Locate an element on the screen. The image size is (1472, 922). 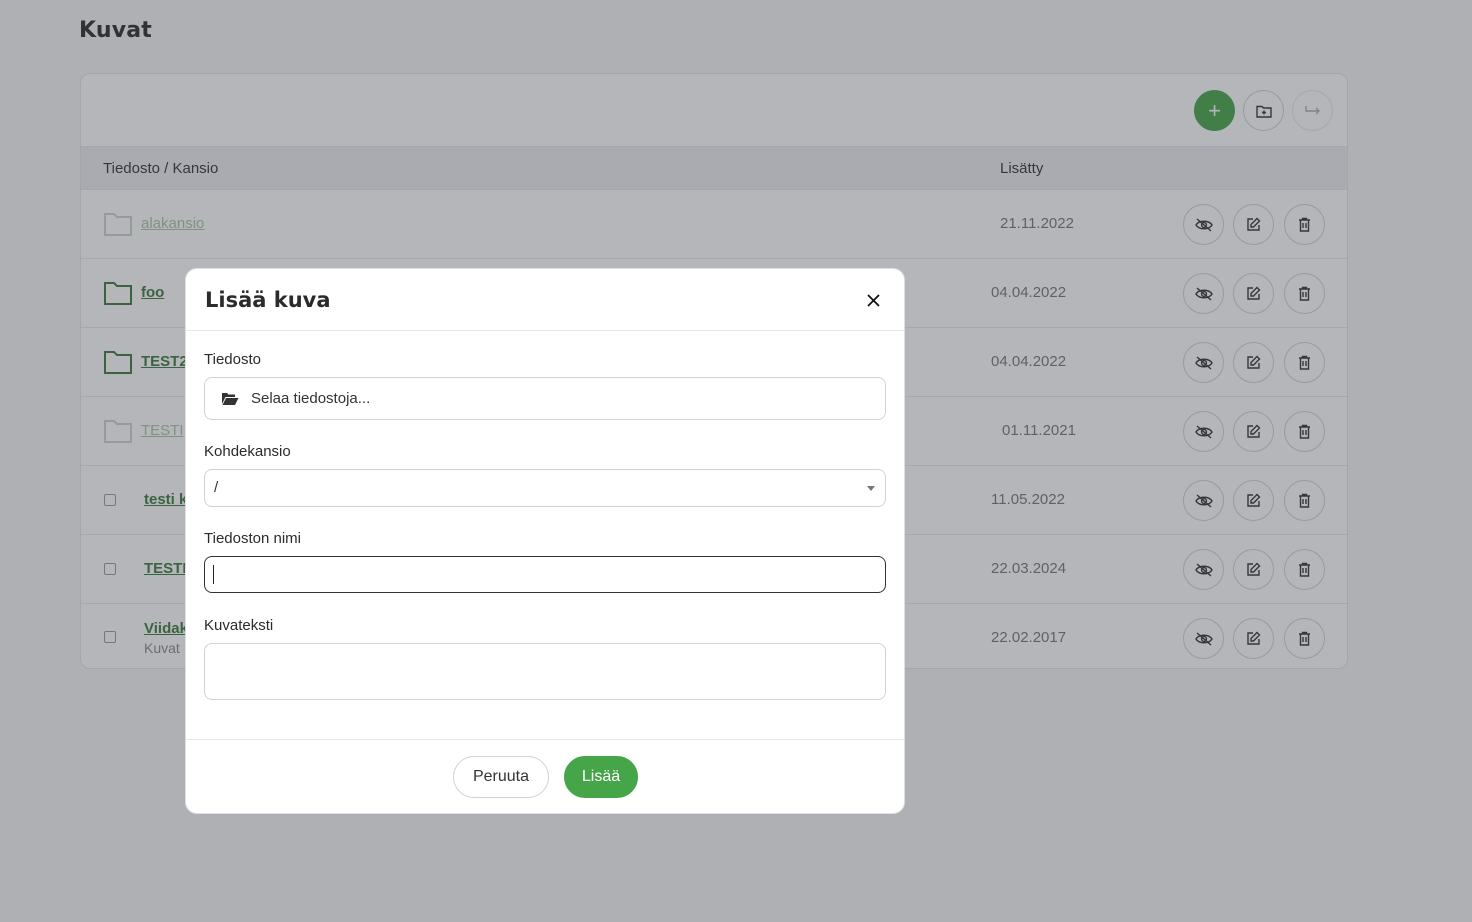
cancel-button: Peruuta is located at coordinates (501, 777).